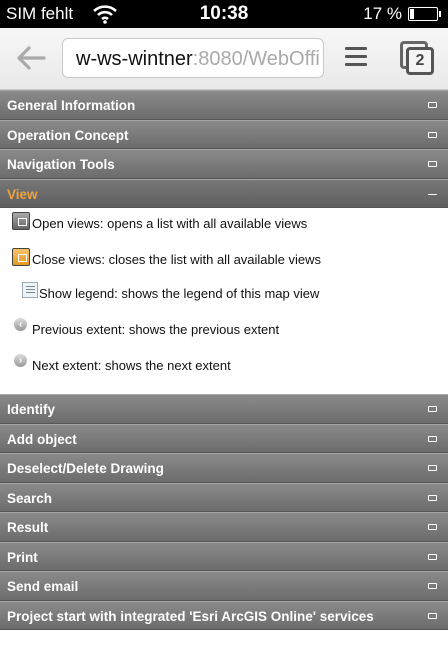 This screenshot has height=672, width=448. I want to click on section-title: Result, so click(28, 527).